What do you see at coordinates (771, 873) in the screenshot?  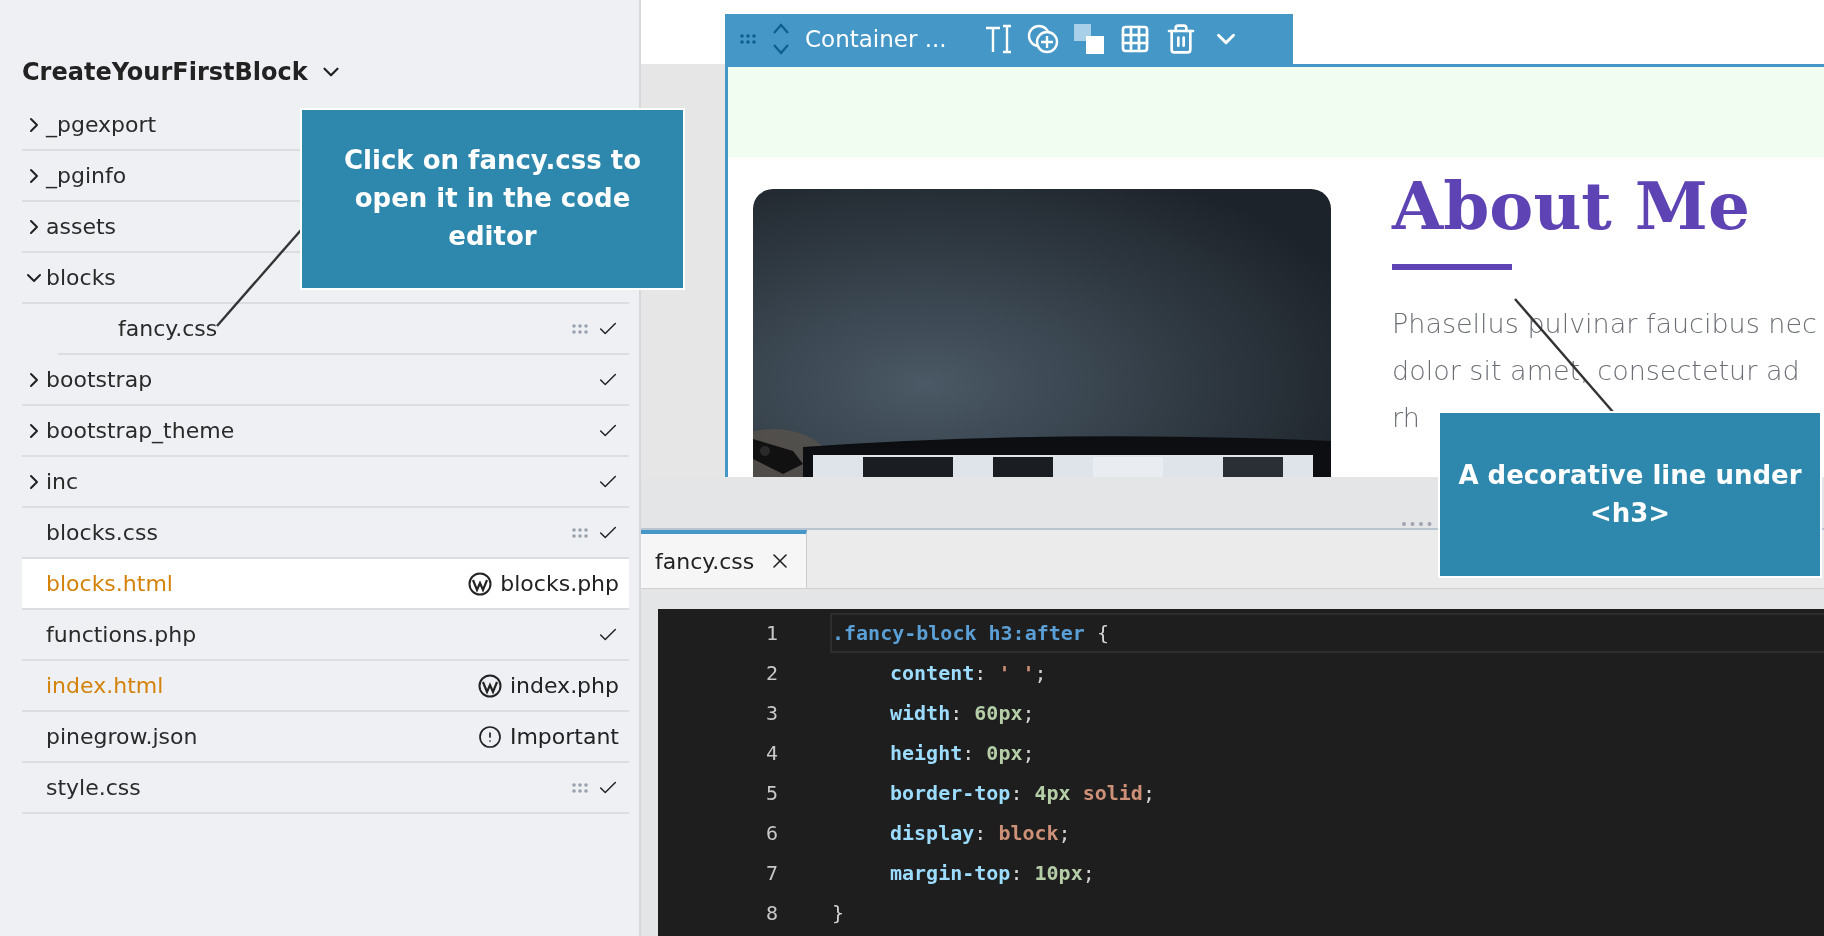 I see `line-number: 7` at bounding box center [771, 873].